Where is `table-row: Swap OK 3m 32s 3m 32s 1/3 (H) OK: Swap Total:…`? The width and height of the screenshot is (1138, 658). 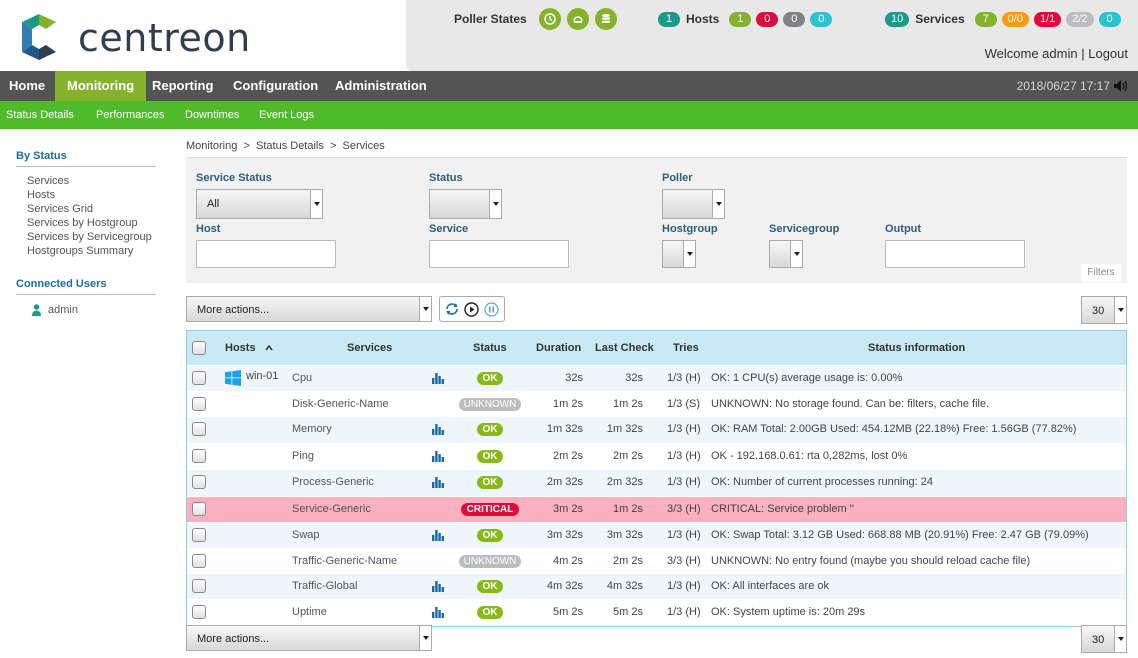 table-row: Swap OK 3m 32s 3m 32s 1/3 (H) OK: Swap Total:… is located at coordinates (656, 535).